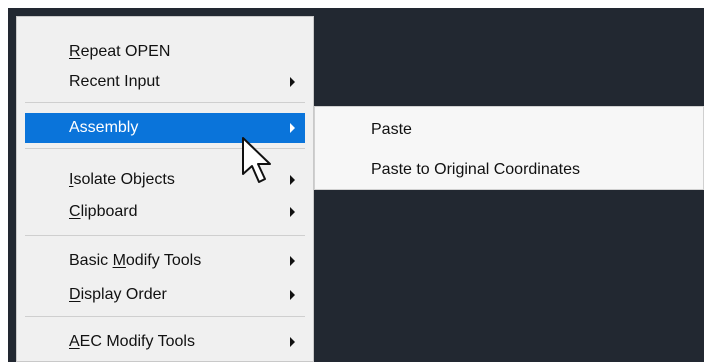  What do you see at coordinates (75, 294) in the screenshot?
I see `menu-item-mnemonic: D` at bounding box center [75, 294].